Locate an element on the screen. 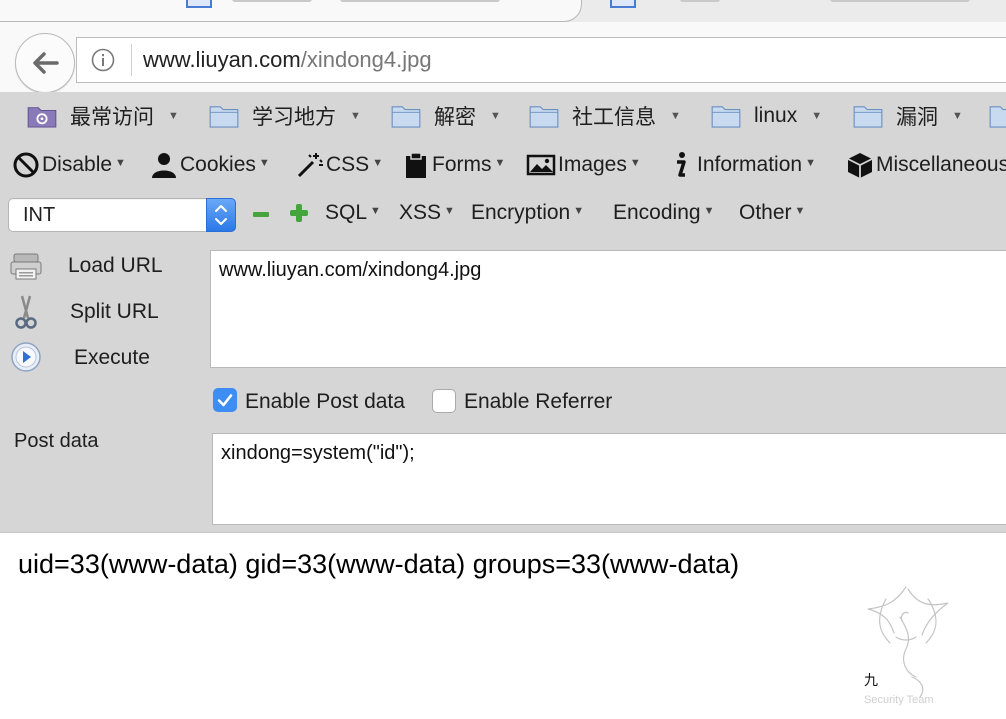  tab-active is located at coordinates (291, 11).